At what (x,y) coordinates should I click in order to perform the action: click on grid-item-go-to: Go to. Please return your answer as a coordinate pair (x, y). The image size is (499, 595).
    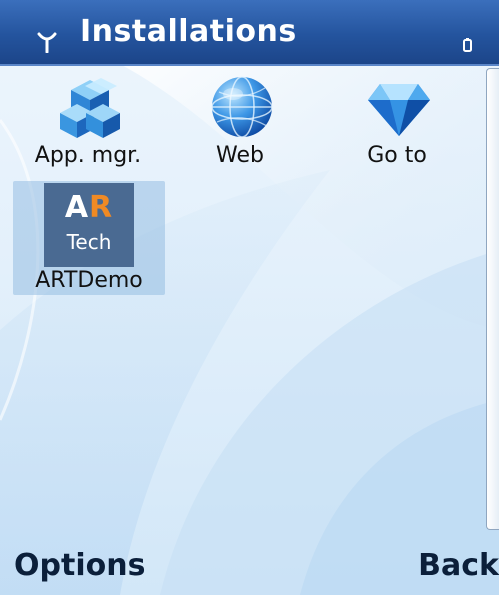
    Looking at the image, I should click on (397, 125).